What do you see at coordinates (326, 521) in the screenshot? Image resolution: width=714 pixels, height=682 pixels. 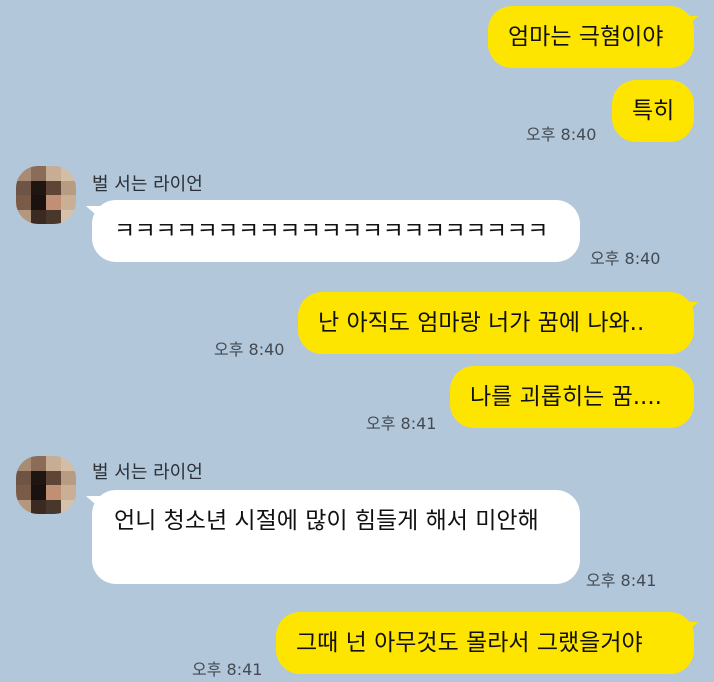 I see `message-text: 언니 청소년 시절에 많이 힘들게 해서 미안해` at bounding box center [326, 521].